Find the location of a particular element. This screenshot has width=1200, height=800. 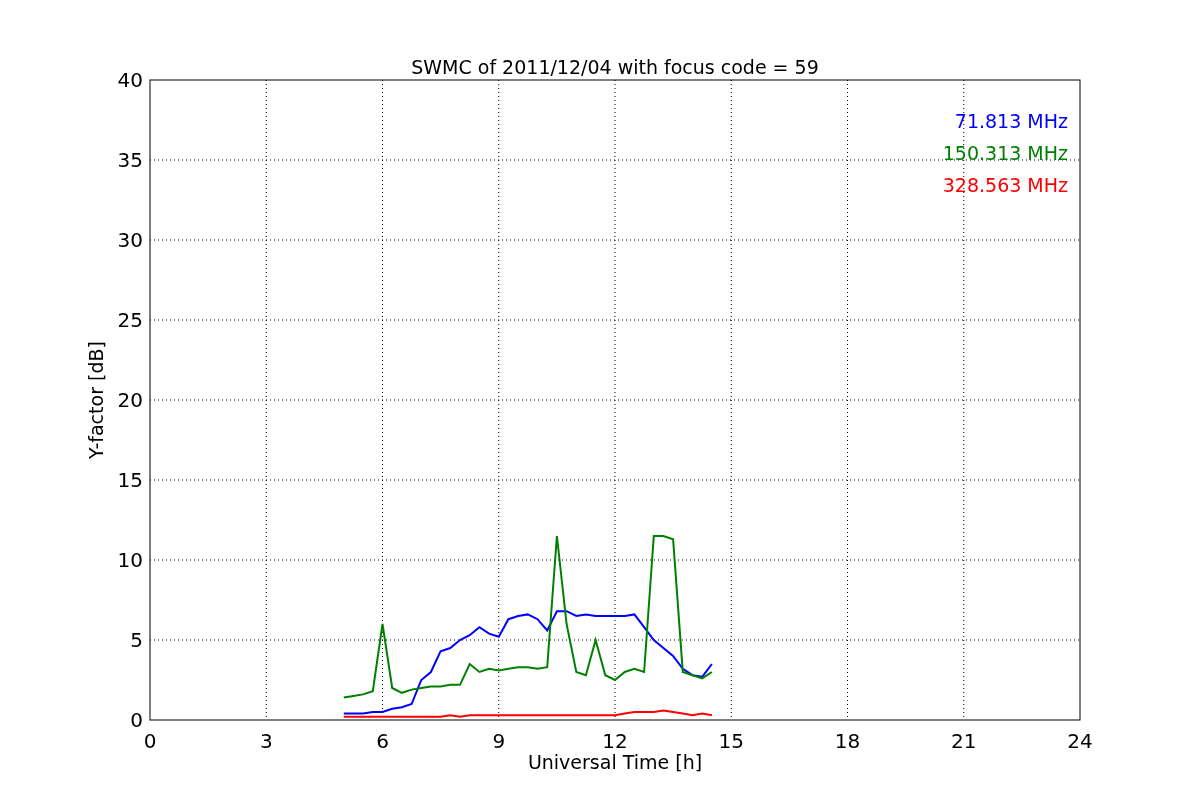

legend-label: 71.813 MHz is located at coordinates (1011, 121).